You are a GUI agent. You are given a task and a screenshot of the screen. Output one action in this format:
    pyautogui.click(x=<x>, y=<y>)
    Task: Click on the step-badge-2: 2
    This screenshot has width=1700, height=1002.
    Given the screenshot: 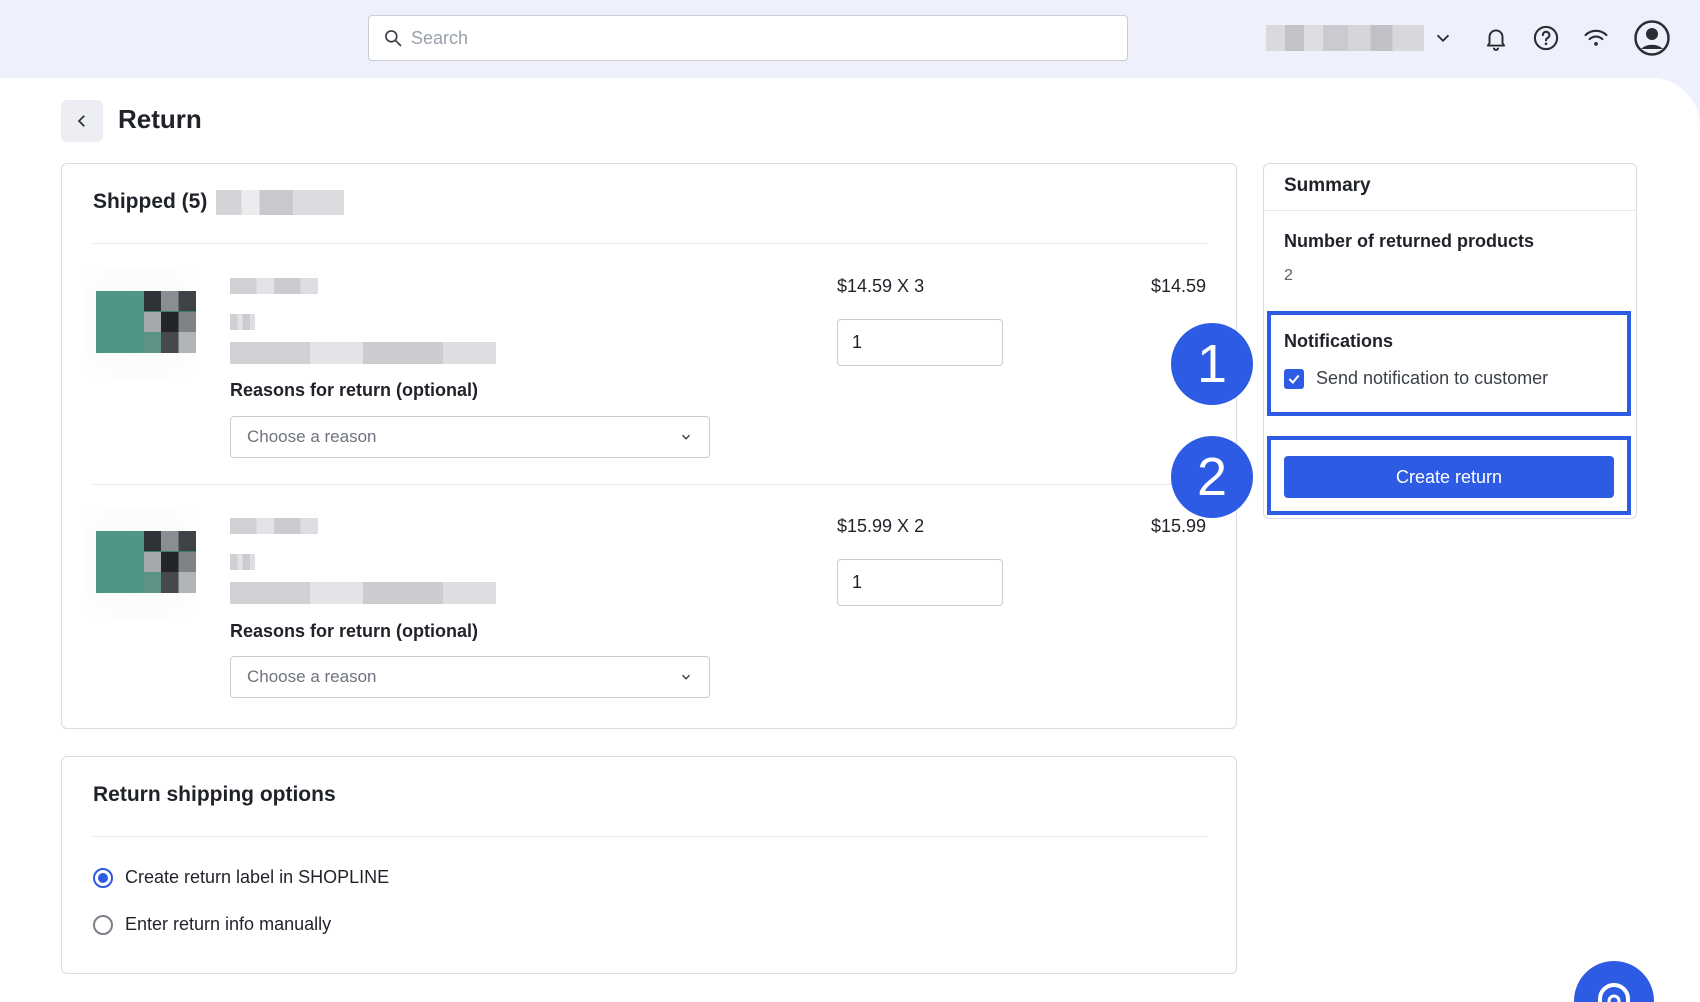 What is the action you would take?
    pyautogui.click(x=1212, y=477)
    